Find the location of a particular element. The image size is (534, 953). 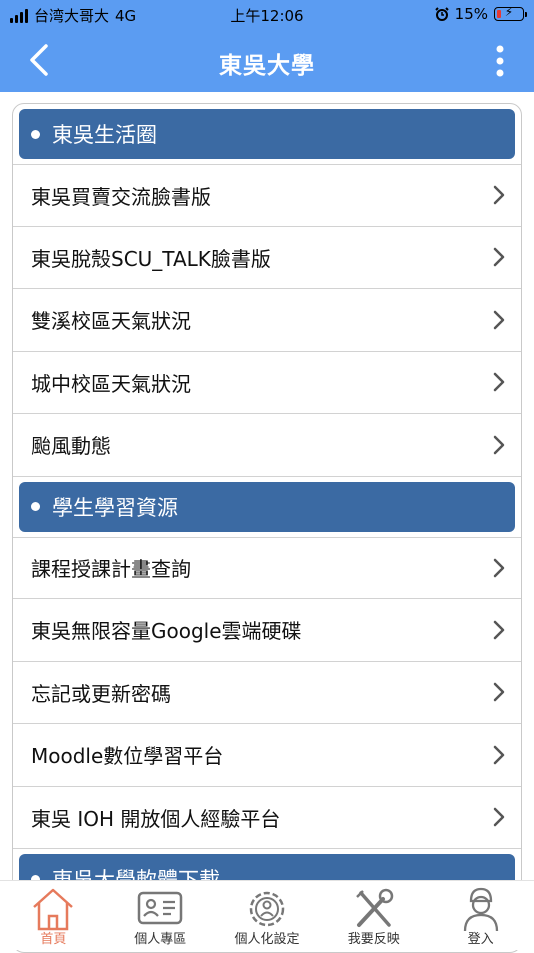

user-icon is located at coordinates (480, 909).